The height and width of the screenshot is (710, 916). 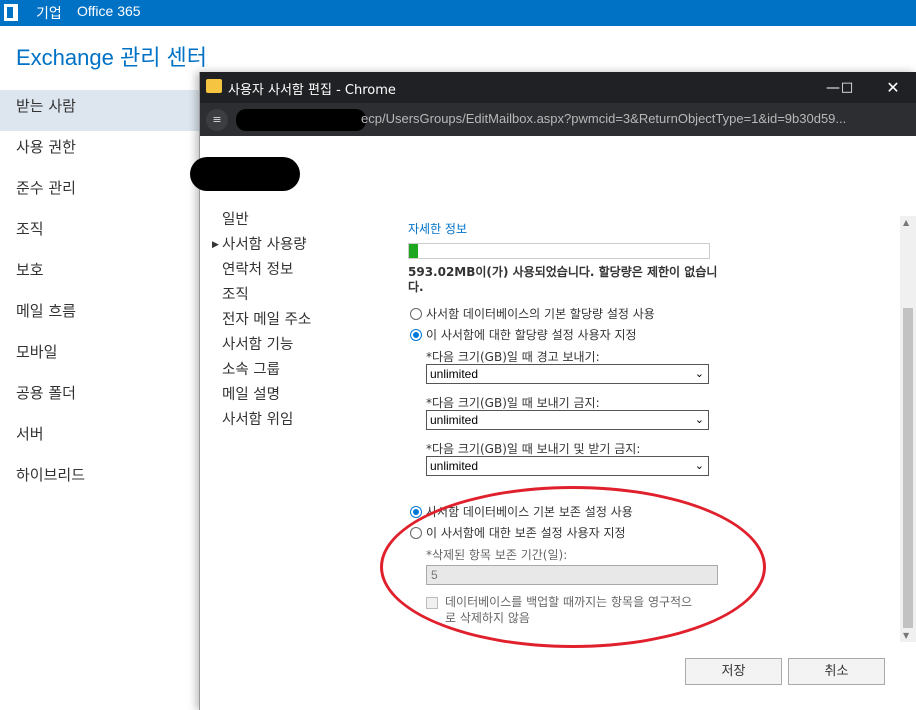 What do you see at coordinates (572, 575) in the screenshot?
I see `retention-days-input: 5` at bounding box center [572, 575].